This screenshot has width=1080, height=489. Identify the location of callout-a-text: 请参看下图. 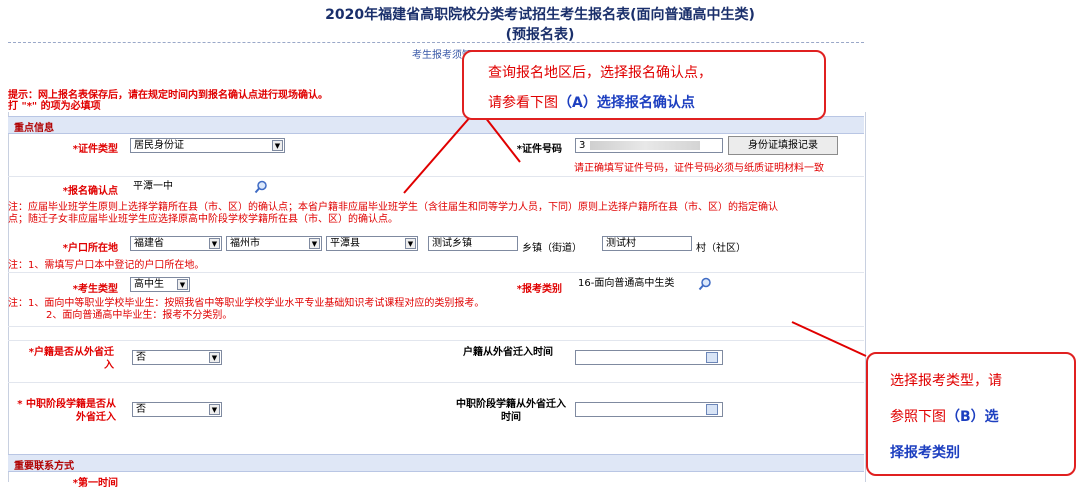
(523, 103).